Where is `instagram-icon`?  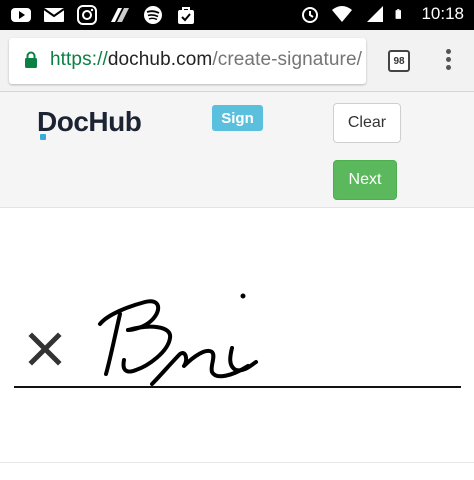 instagram-icon is located at coordinates (87, 15).